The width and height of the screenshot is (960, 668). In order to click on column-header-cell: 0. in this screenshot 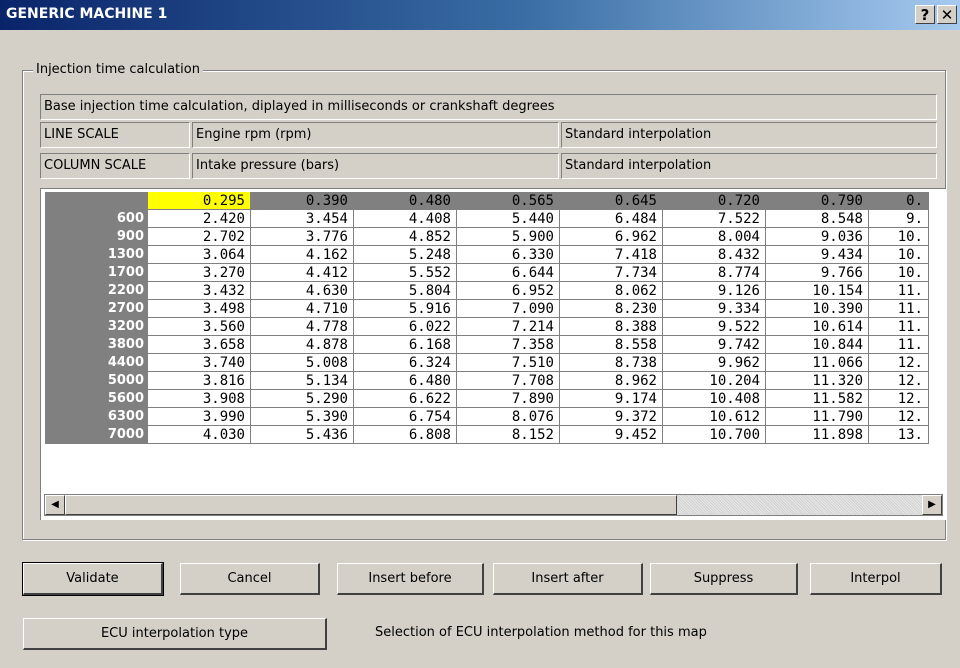, I will do `click(899, 201)`.